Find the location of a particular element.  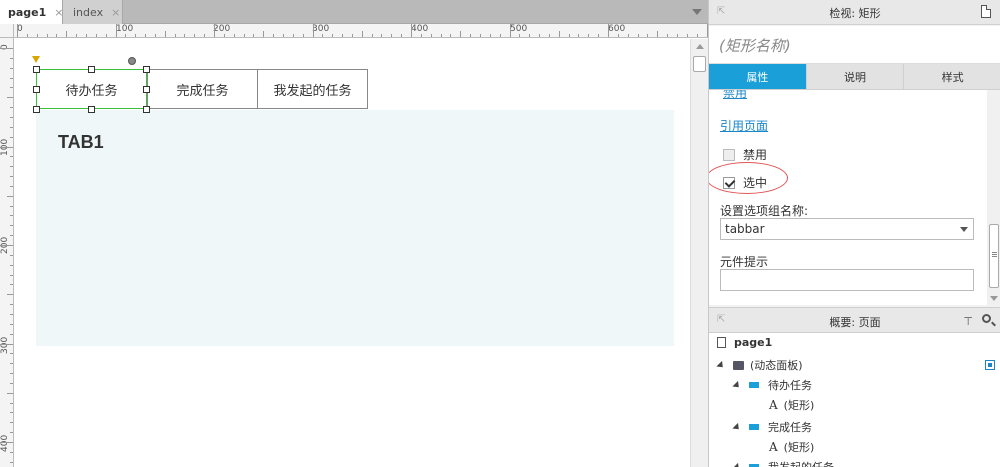

anchor-icon is located at coordinates (36, 59).